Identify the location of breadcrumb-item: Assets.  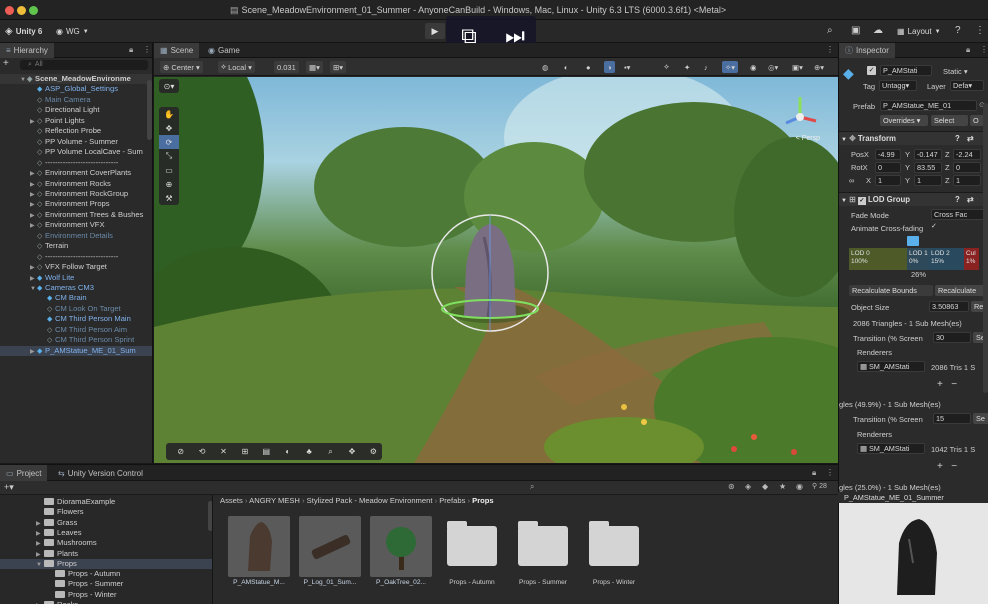
(231, 500).